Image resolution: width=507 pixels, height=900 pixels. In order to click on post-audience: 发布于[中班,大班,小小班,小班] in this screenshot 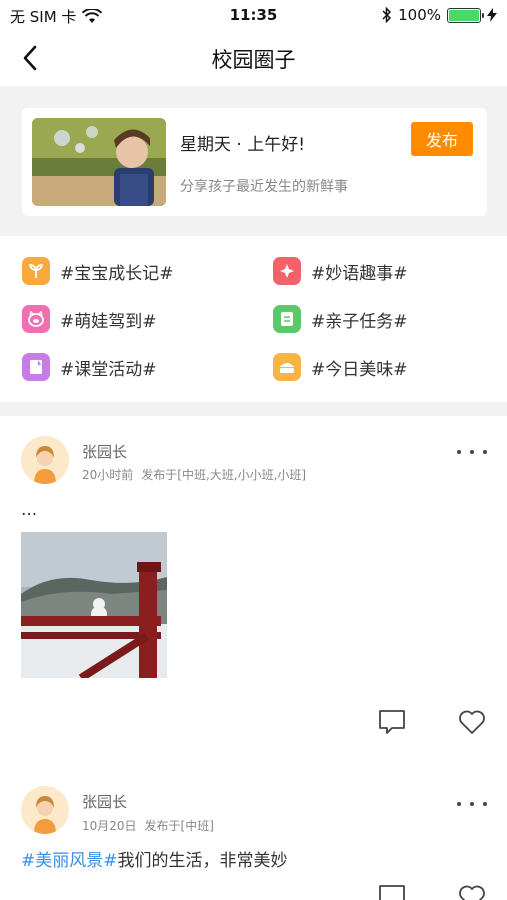, I will do `click(224, 475)`.